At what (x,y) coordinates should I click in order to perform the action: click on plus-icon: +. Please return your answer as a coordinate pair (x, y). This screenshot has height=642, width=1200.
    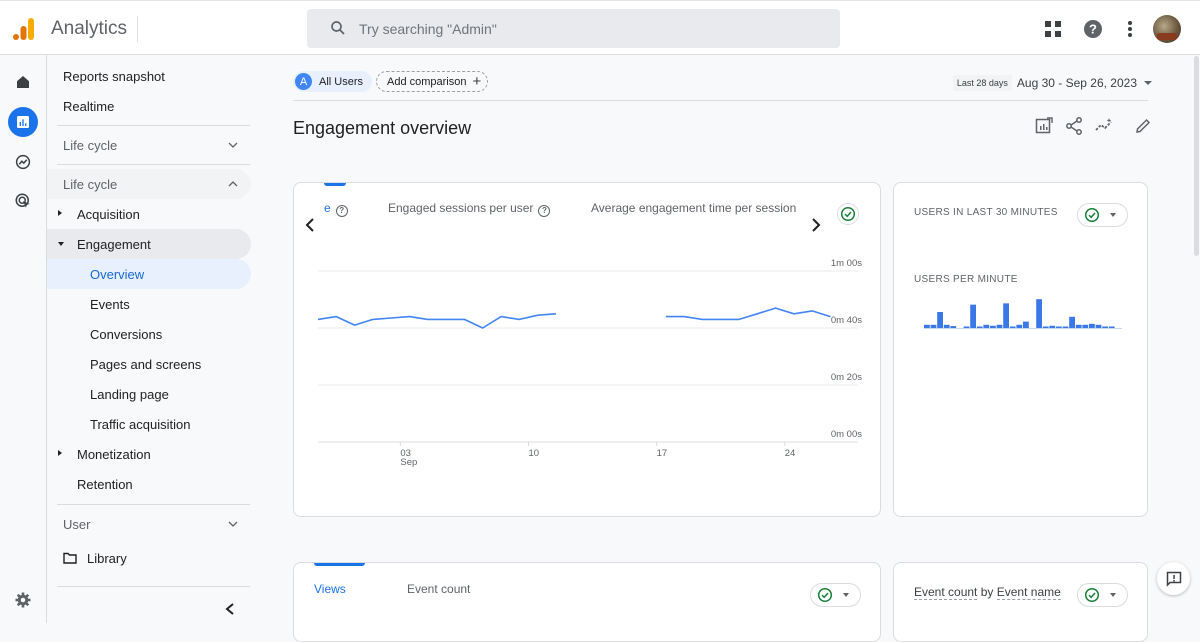
    Looking at the image, I should click on (477, 81).